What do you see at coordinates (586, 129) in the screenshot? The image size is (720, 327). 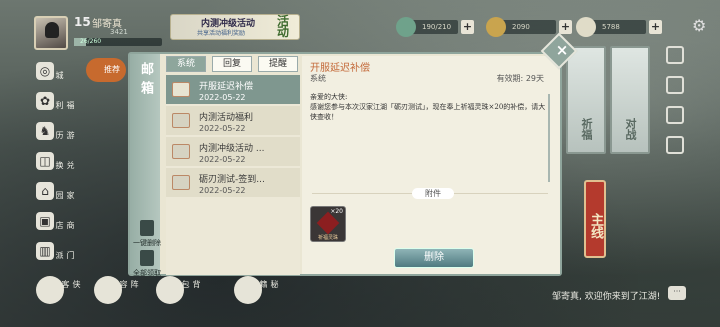 I see `banner-pray-label: 祈福` at bounding box center [586, 129].